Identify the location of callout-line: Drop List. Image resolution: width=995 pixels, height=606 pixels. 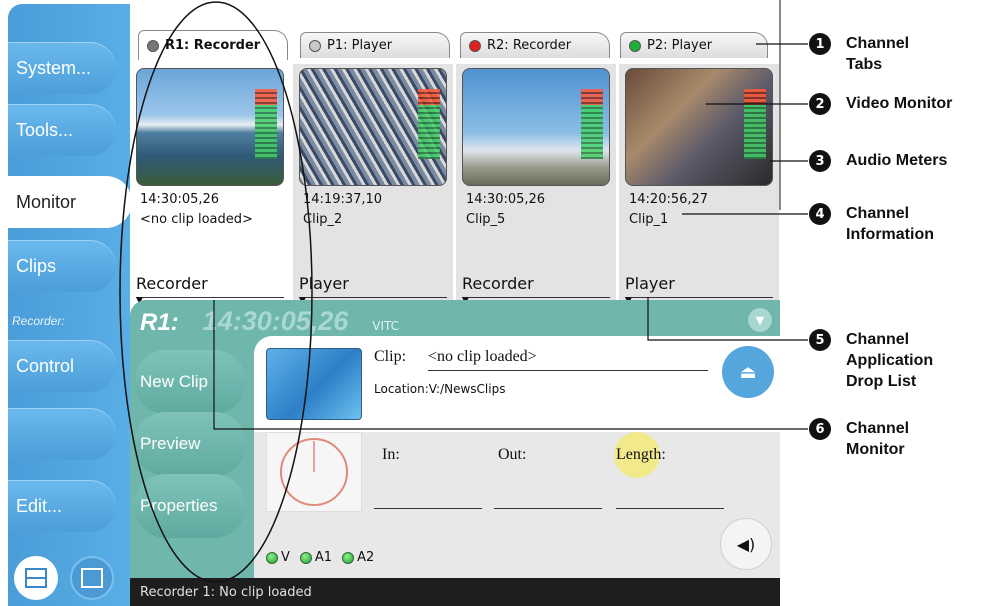
(881, 381).